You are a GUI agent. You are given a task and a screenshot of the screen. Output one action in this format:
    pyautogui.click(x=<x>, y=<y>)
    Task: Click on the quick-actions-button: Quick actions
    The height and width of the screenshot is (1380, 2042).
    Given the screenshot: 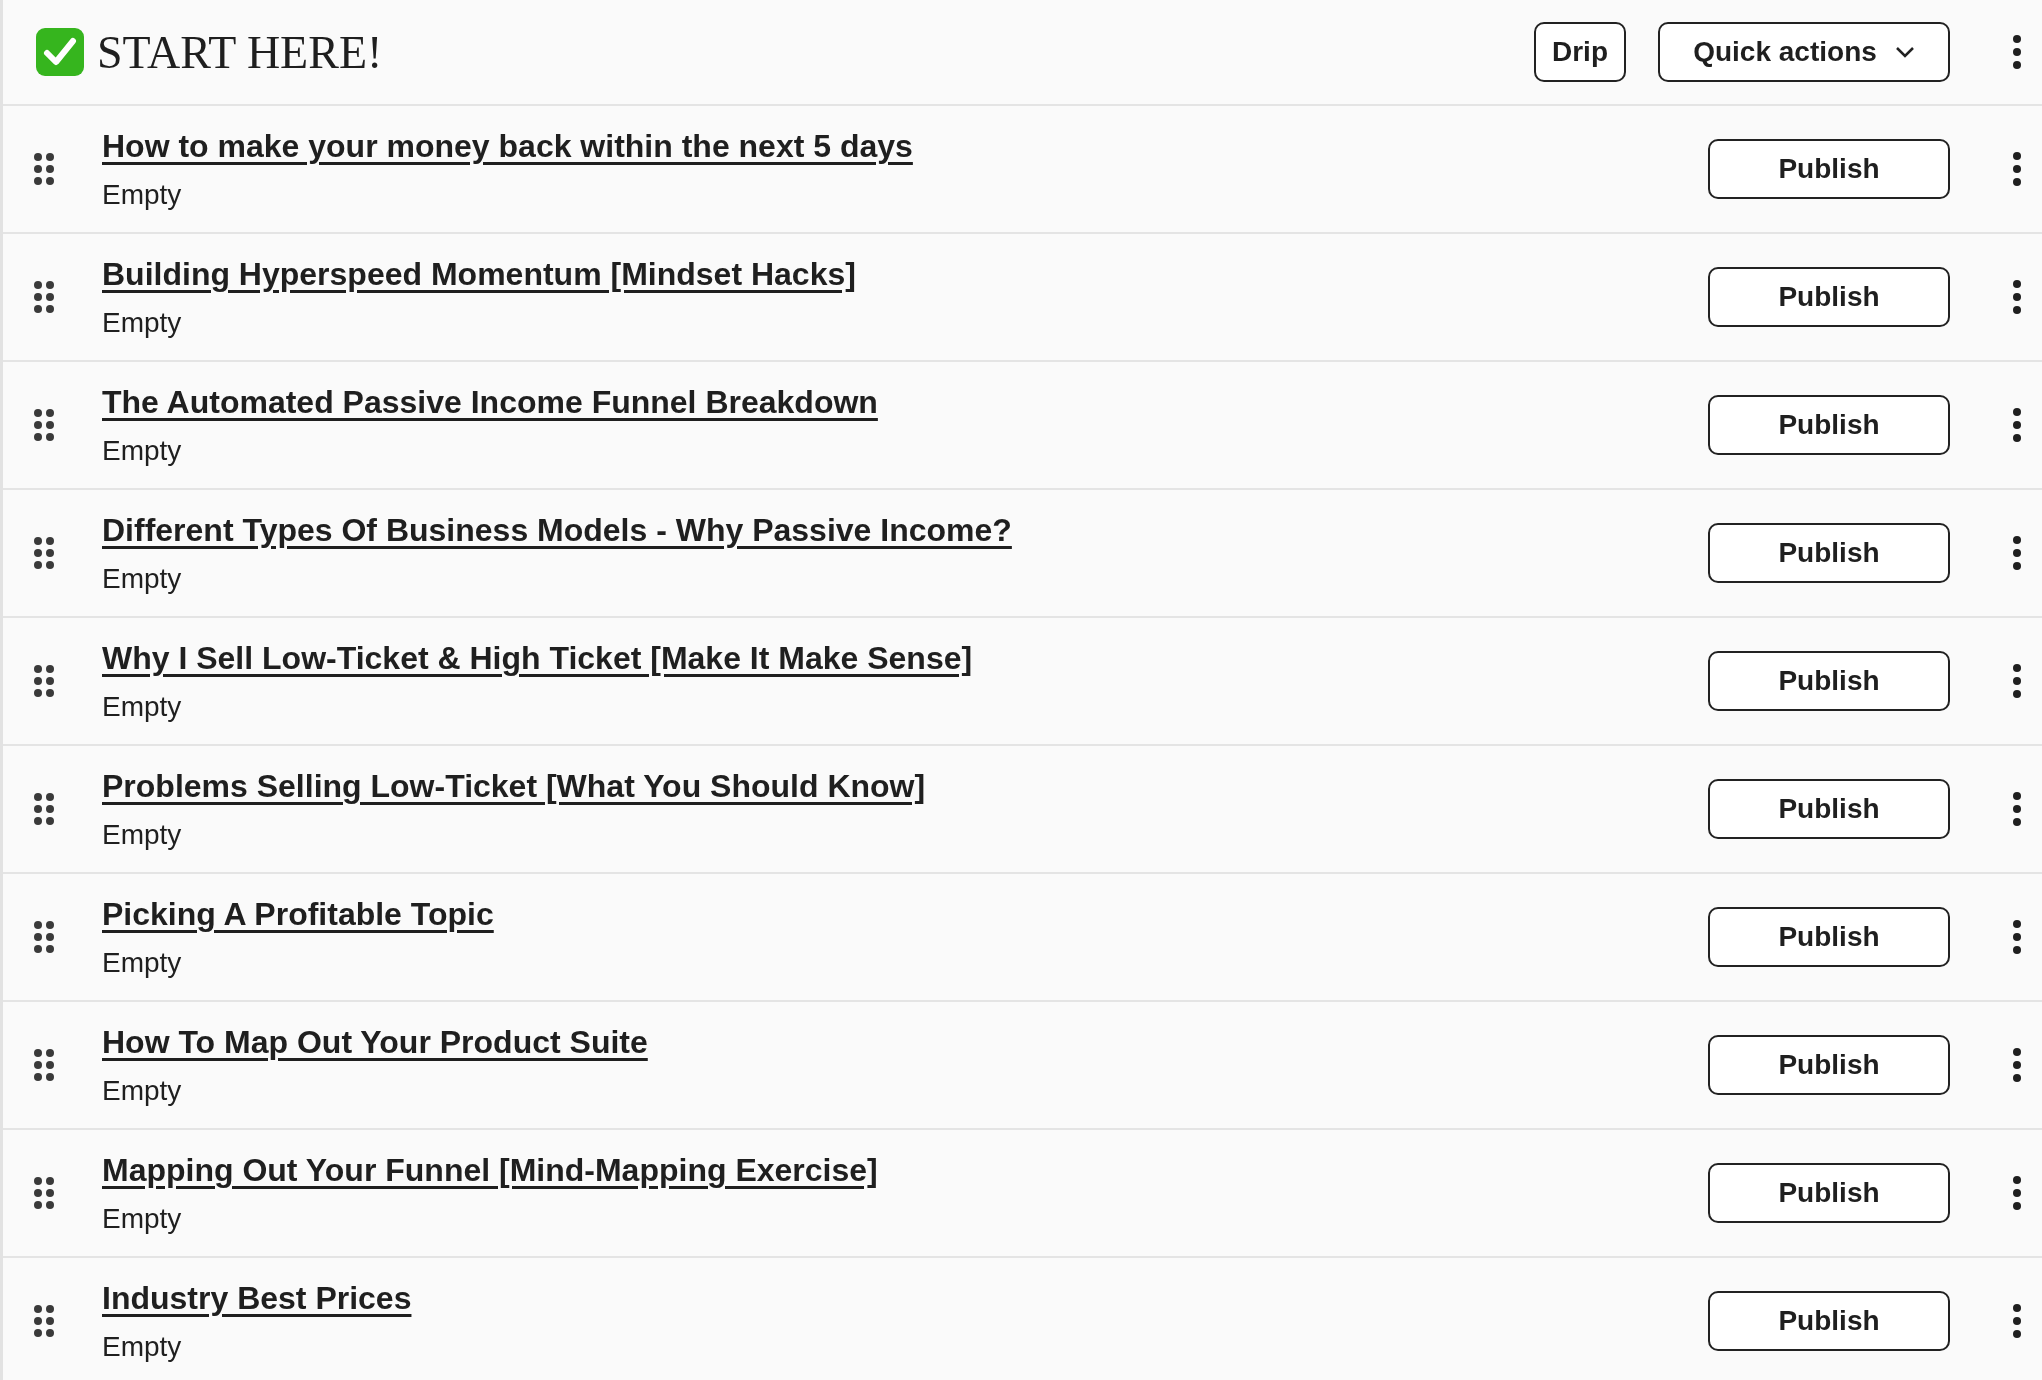 What is the action you would take?
    pyautogui.click(x=1804, y=52)
    